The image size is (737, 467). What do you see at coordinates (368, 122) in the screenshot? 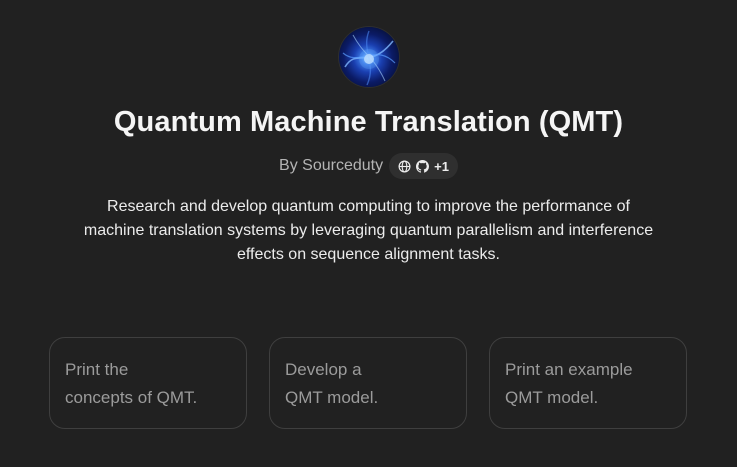
I see `gpt-title: Quantum Machine Translation (QMT)` at bounding box center [368, 122].